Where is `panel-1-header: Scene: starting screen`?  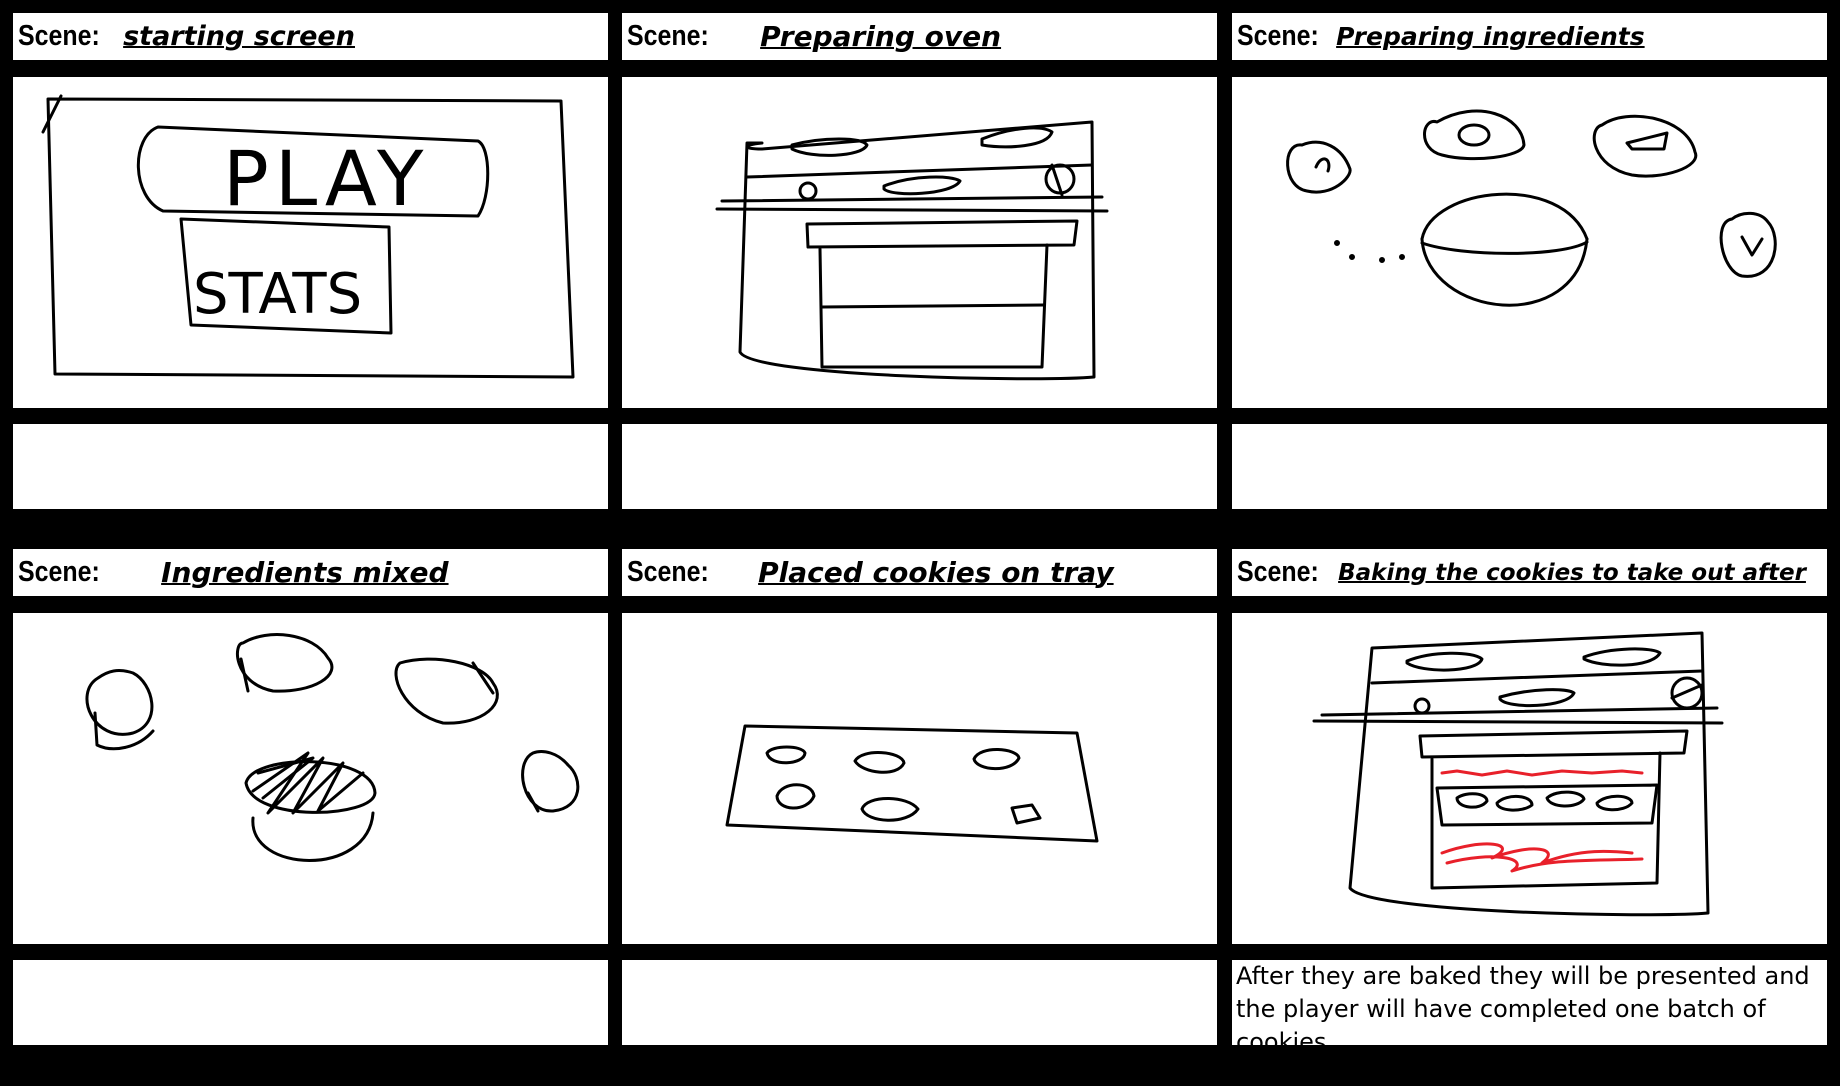 panel-1-header: Scene: starting screen is located at coordinates (310, 36).